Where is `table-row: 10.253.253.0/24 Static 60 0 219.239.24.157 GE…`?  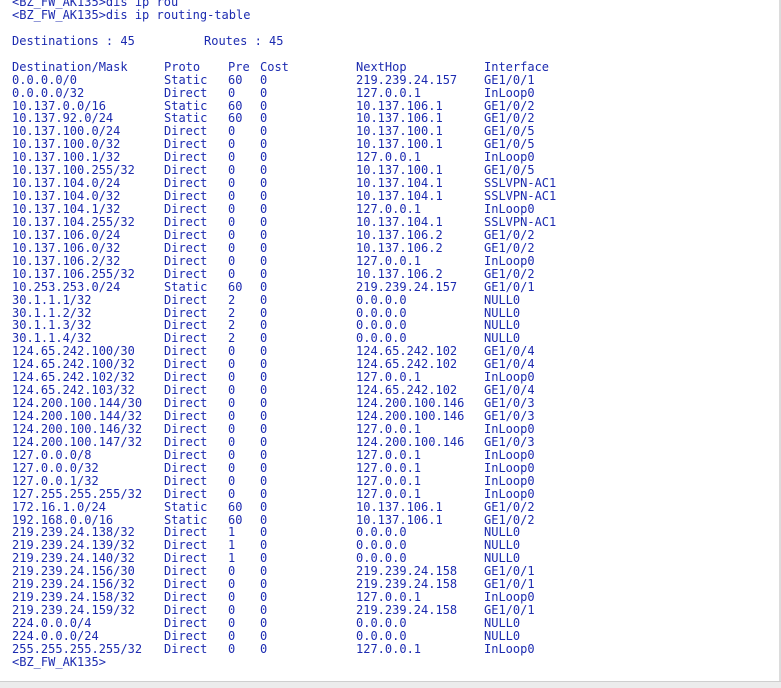 table-row: 10.253.253.0/24 Static 60 0 219.239.24.157 GE… is located at coordinates (389, 287).